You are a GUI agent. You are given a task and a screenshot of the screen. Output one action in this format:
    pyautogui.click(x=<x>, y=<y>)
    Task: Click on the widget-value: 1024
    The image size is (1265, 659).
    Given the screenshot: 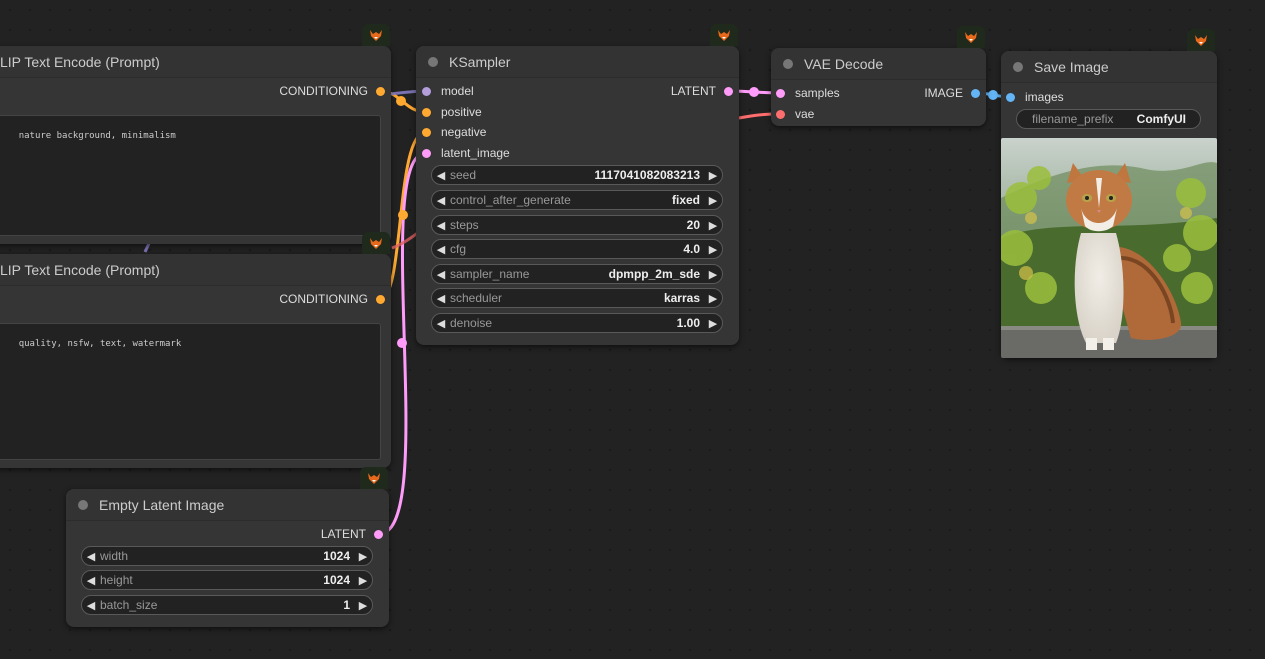 What is the action you would take?
    pyautogui.click(x=336, y=556)
    